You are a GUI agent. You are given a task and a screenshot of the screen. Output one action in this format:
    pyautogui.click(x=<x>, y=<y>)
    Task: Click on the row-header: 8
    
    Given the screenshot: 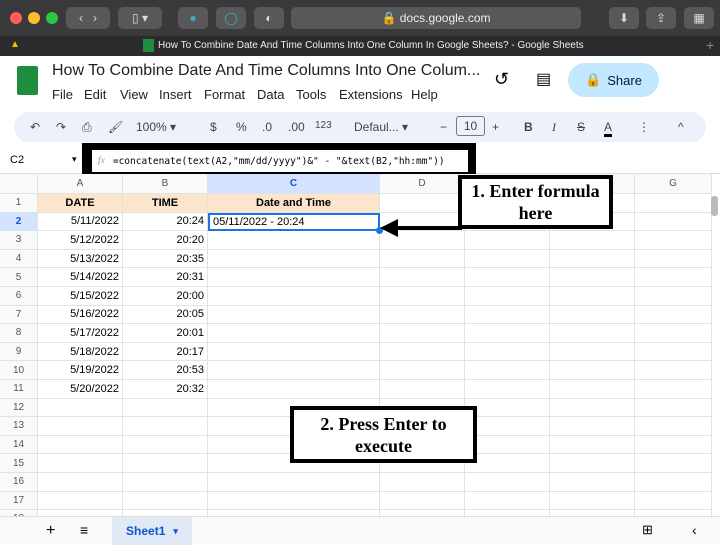 What is the action you would take?
    pyautogui.click(x=19, y=333)
    